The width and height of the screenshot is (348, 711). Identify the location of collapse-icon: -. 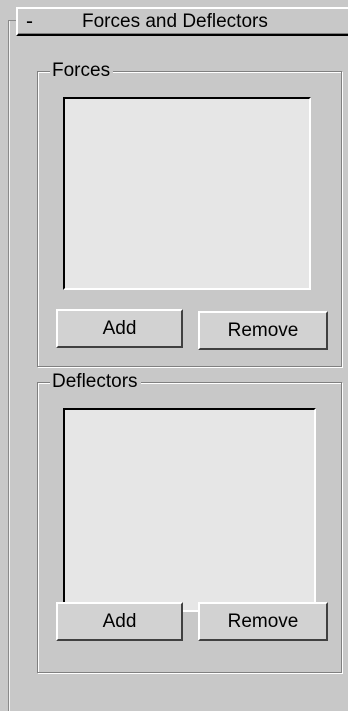
(29, 21).